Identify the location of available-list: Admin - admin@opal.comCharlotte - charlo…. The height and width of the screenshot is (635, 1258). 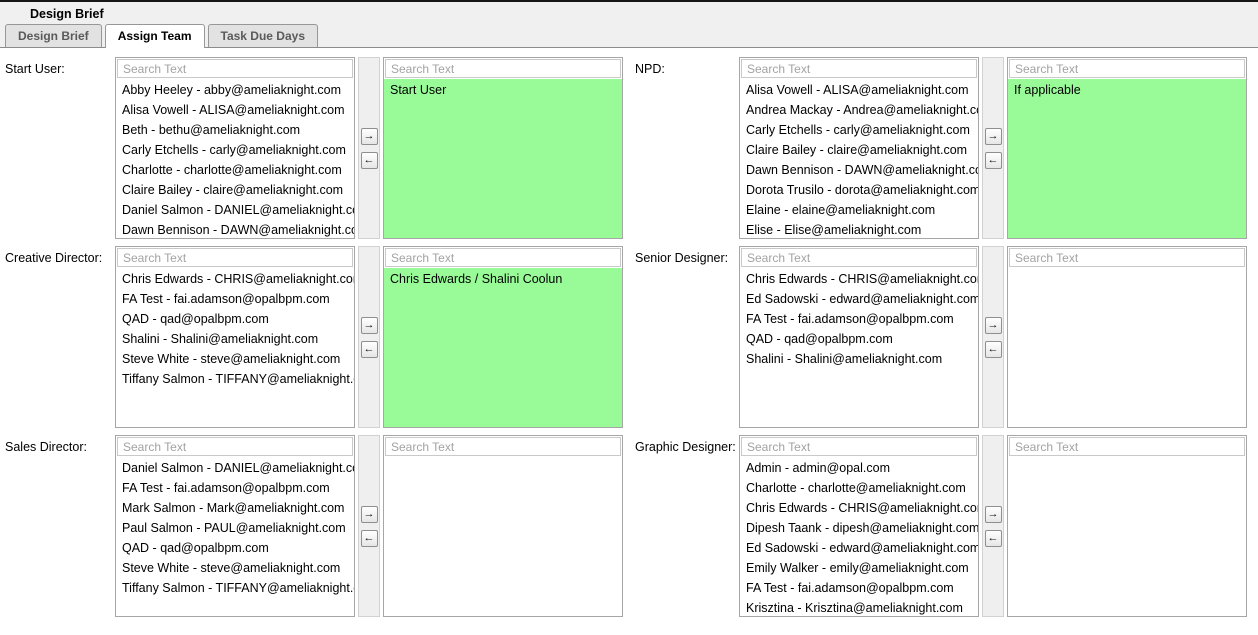
(859, 526).